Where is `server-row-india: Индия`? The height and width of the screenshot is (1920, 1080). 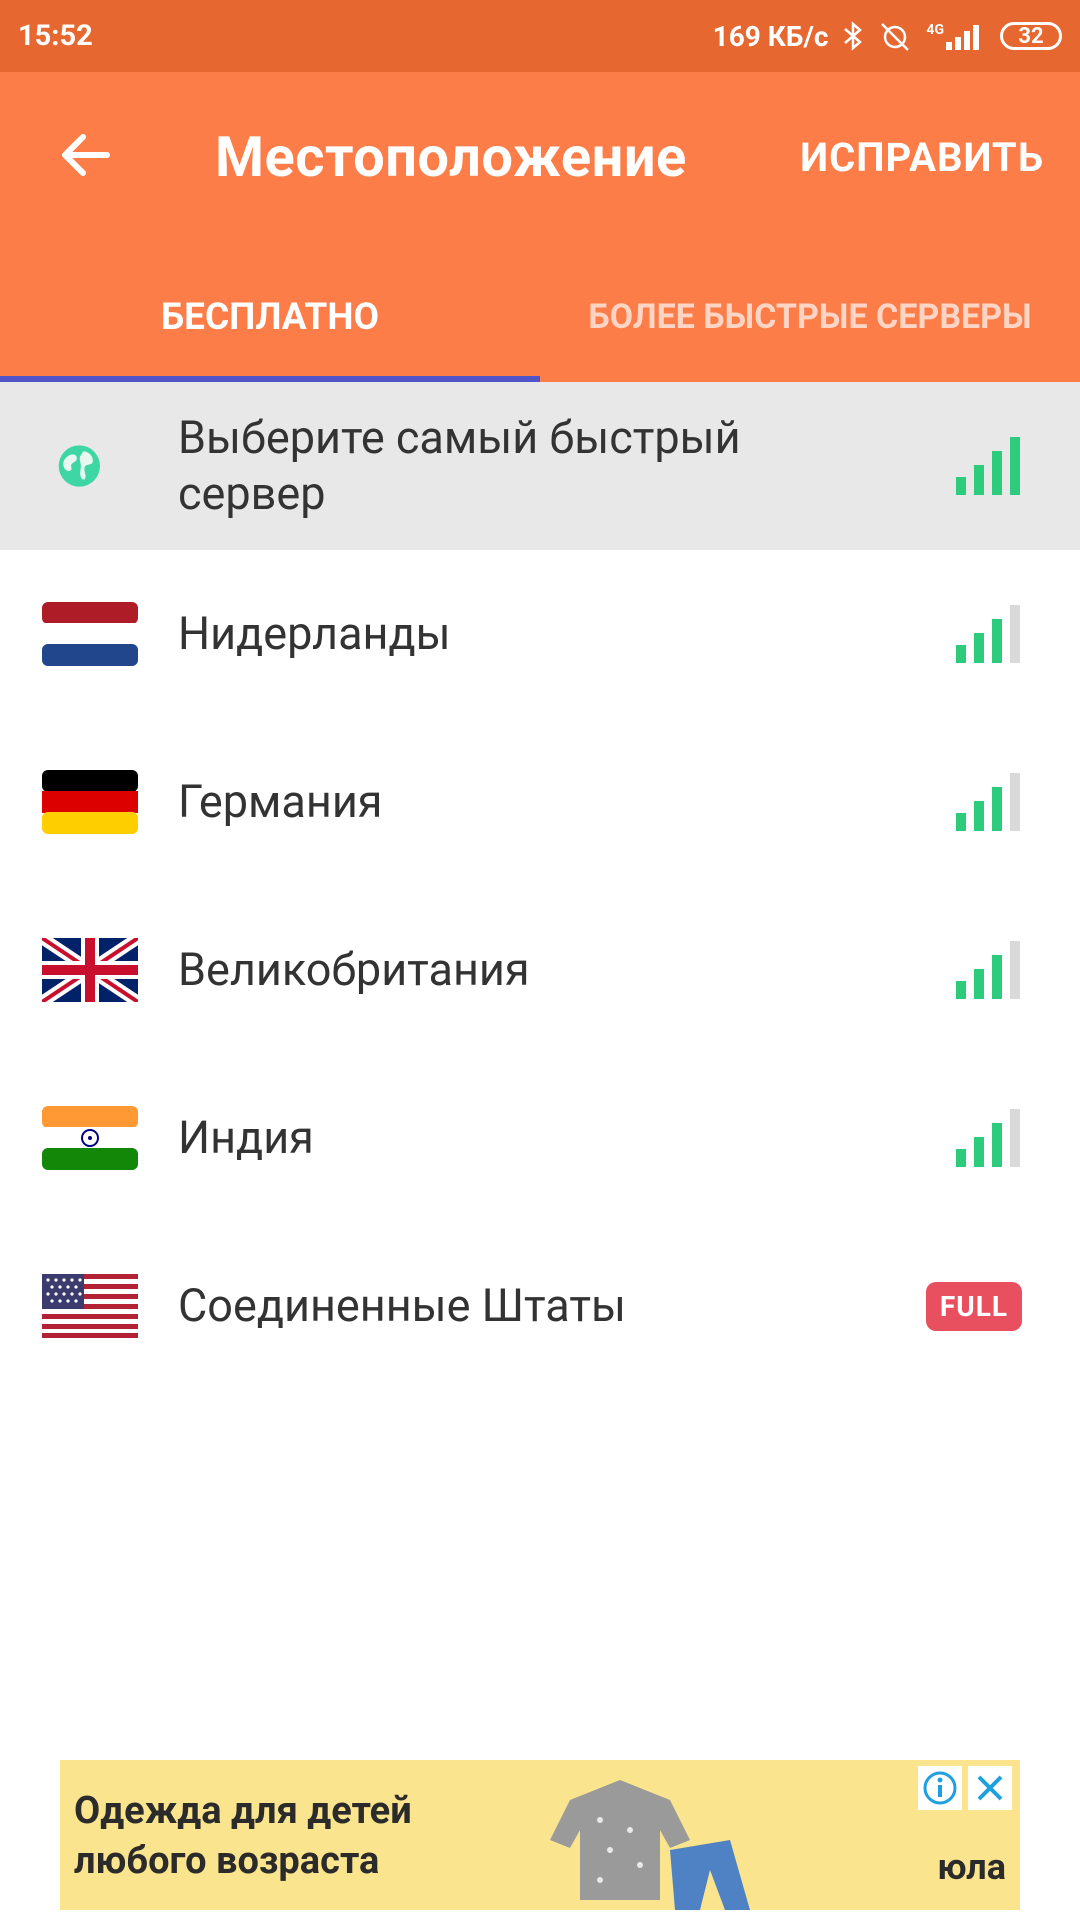
server-row-india: Индия is located at coordinates (540, 1138).